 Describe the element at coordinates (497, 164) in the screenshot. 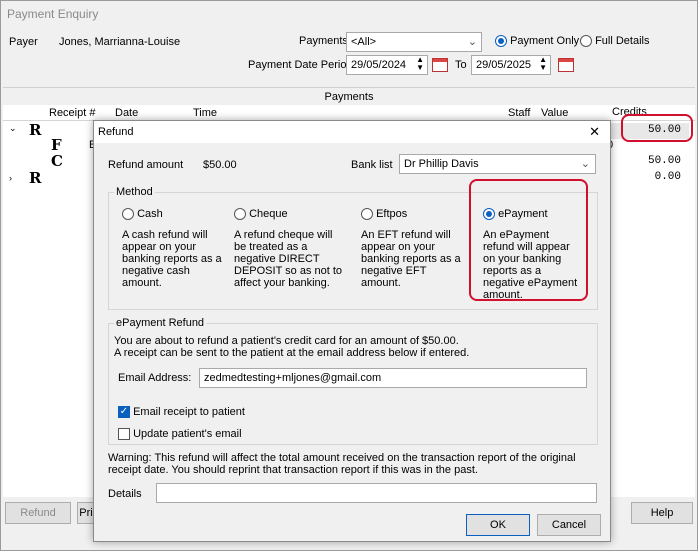

I see `bank-list-select: Dr Phillip Davis ⌄` at that location.